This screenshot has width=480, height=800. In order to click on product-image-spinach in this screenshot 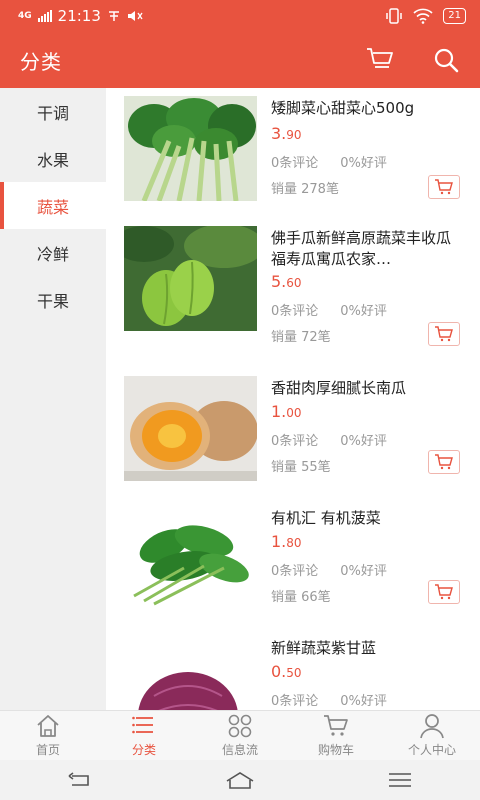, I will do `click(190, 558)`.